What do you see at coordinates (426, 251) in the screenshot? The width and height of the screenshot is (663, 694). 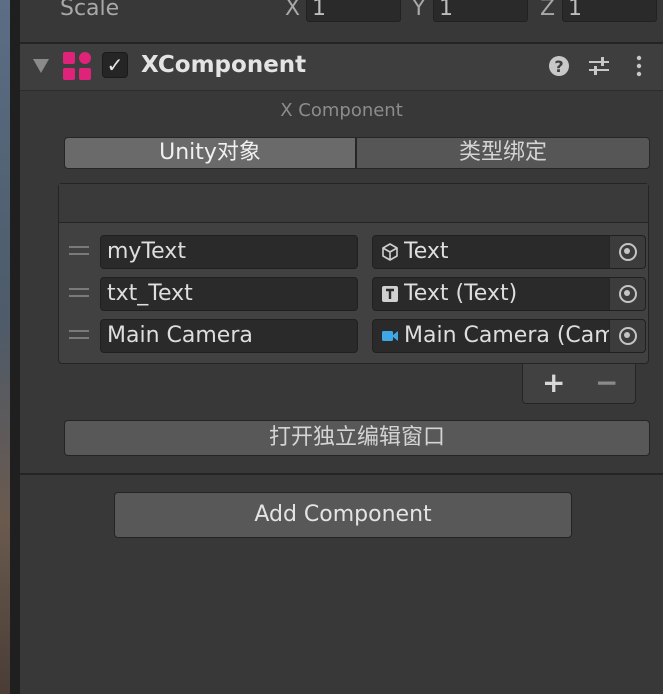 I see `object-reference-label: Text` at bounding box center [426, 251].